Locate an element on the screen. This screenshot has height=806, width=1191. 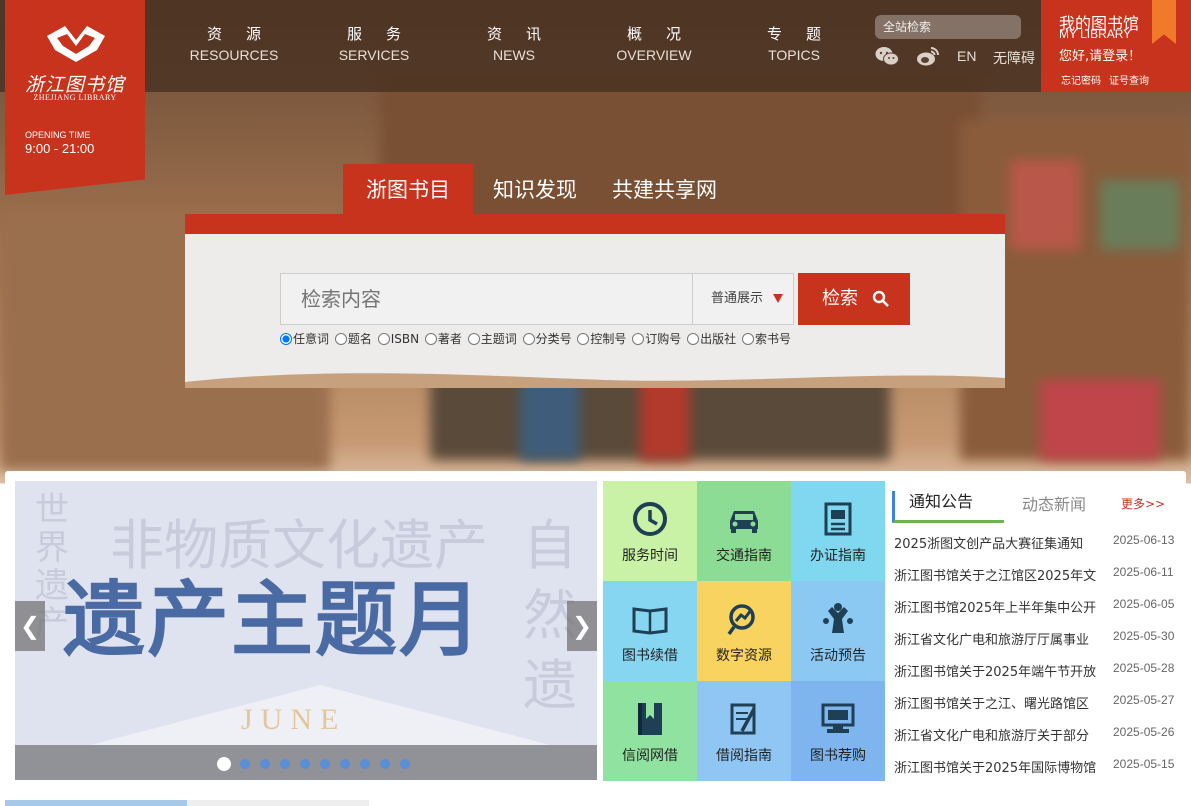
nav-topics: 专题 TOPICS is located at coordinates (794, 43).